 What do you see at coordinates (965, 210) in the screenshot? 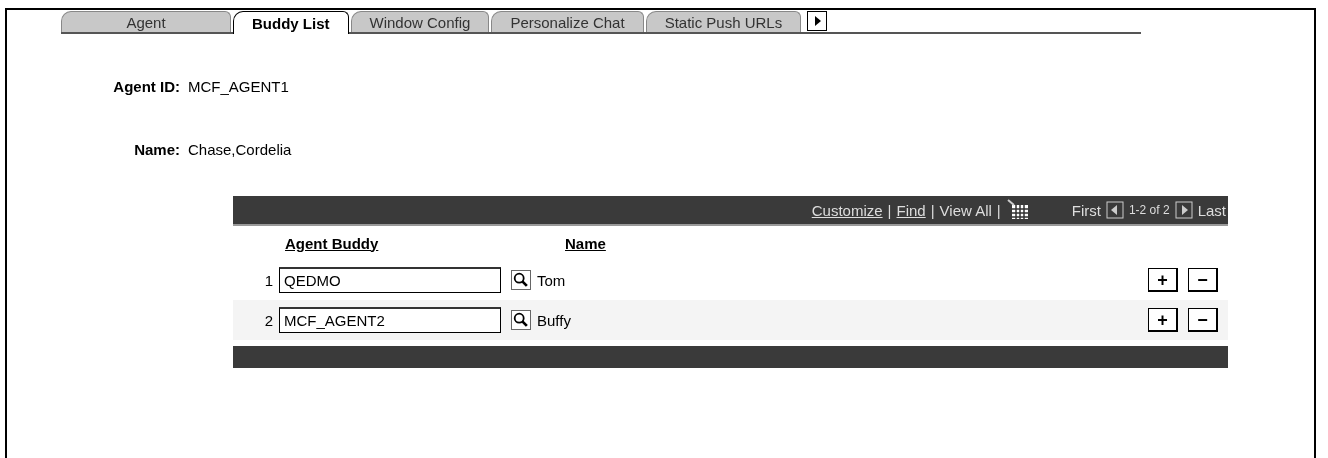
I see `view-all-text: View All` at bounding box center [965, 210].